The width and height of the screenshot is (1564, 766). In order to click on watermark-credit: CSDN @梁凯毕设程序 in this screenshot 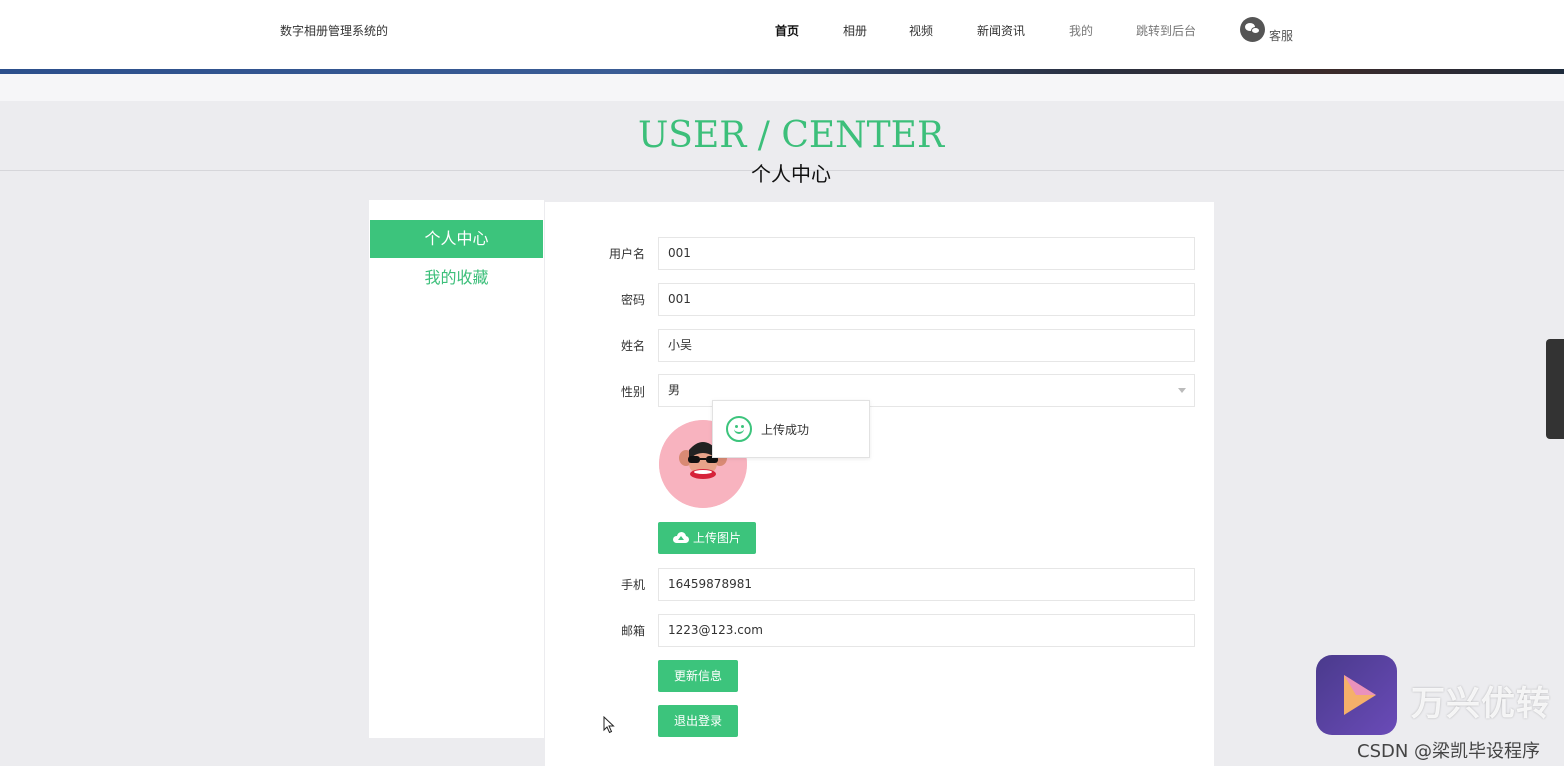, I will do `click(1449, 751)`.